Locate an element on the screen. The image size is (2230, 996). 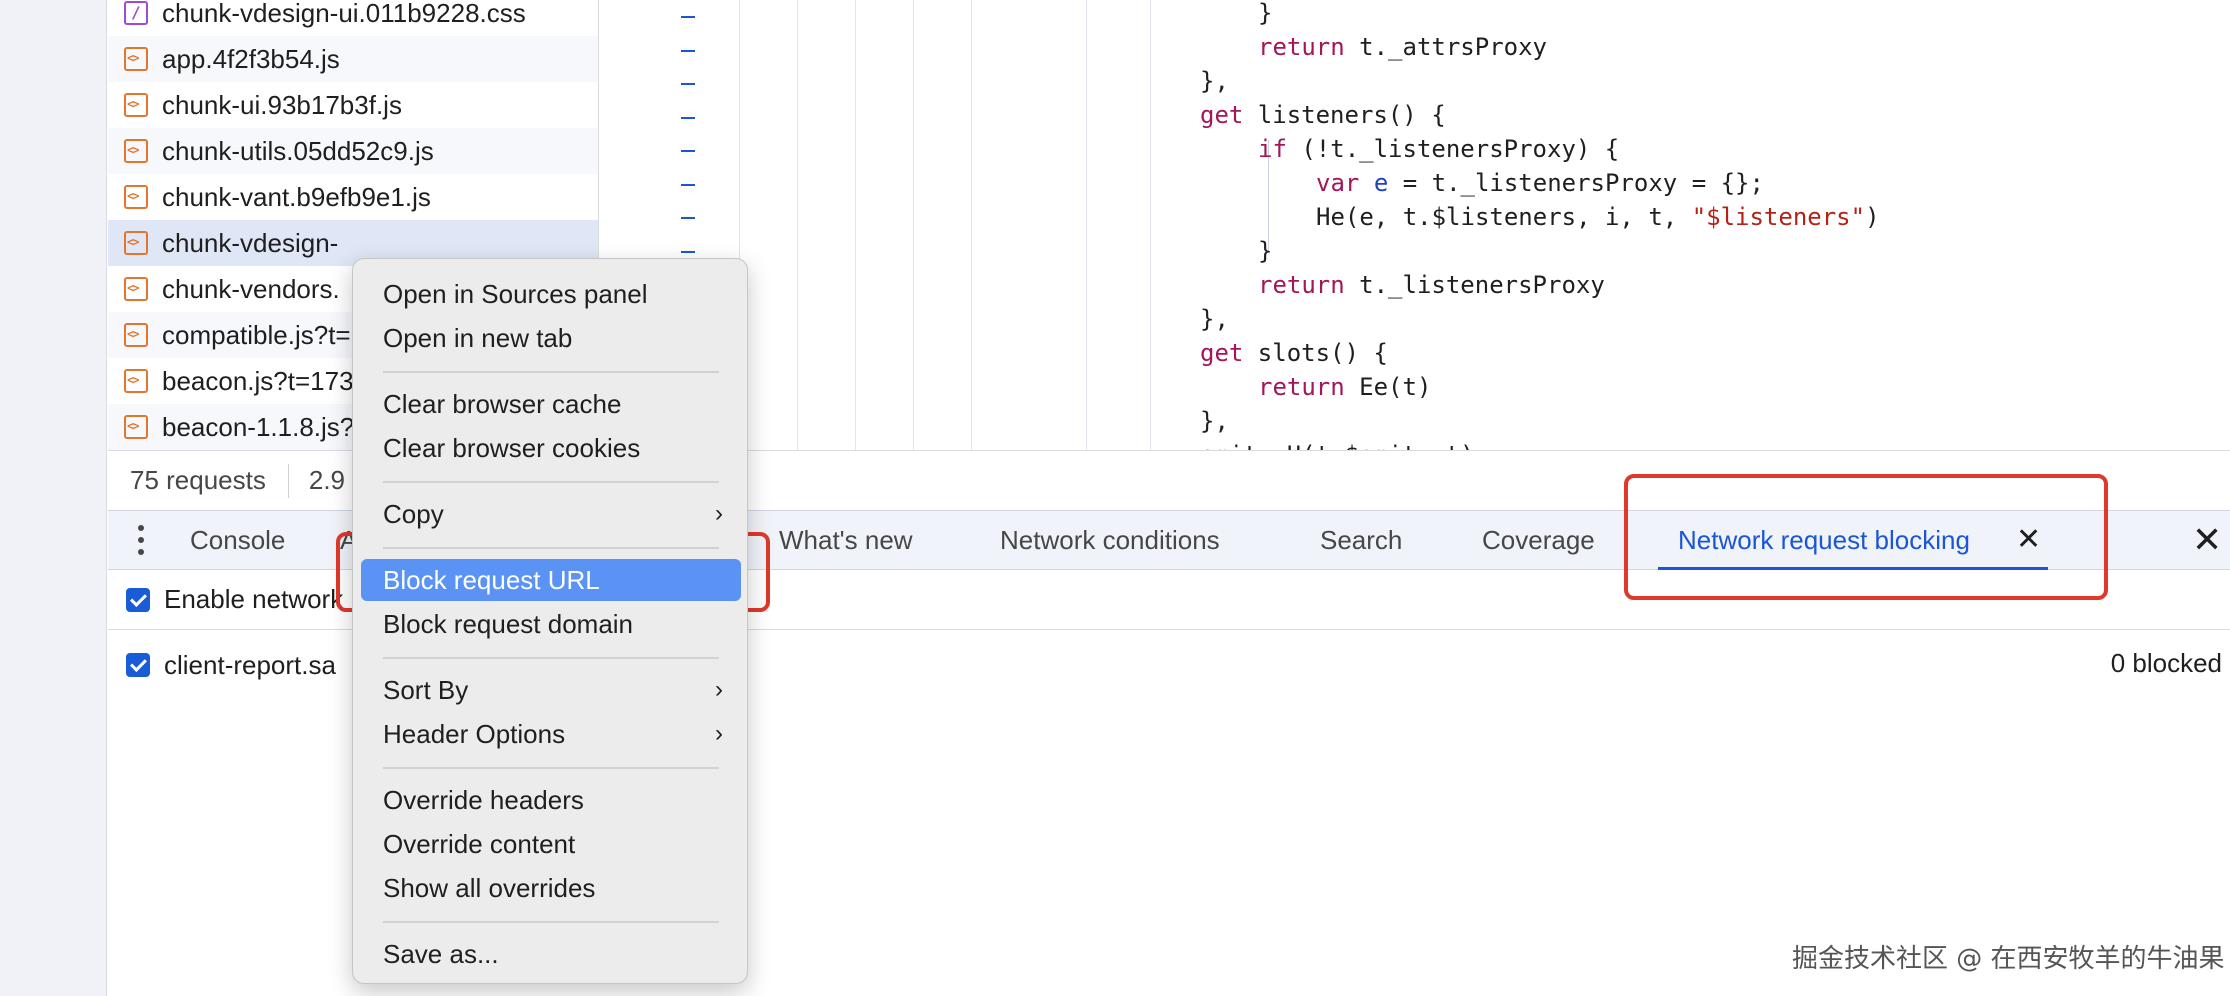
menu-item-label: Copy is located at coordinates (413, 514).